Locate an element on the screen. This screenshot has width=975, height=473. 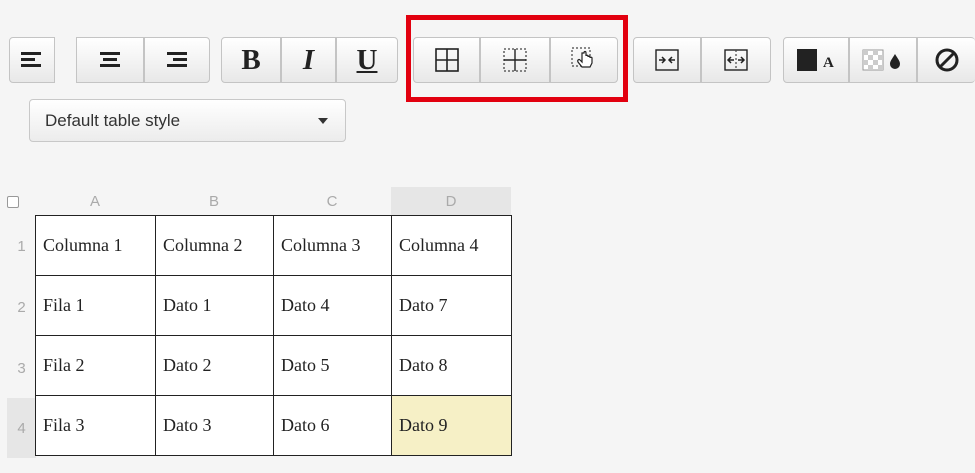
table-cell: Columna 1 is located at coordinates (95, 245).